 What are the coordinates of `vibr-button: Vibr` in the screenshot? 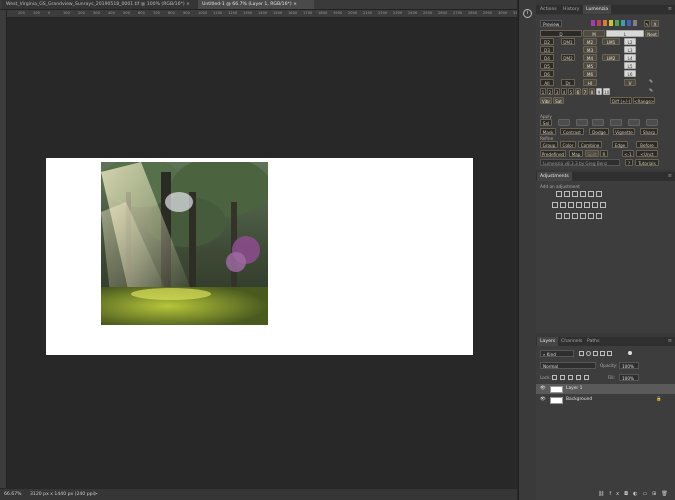 It's located at (546, 100).